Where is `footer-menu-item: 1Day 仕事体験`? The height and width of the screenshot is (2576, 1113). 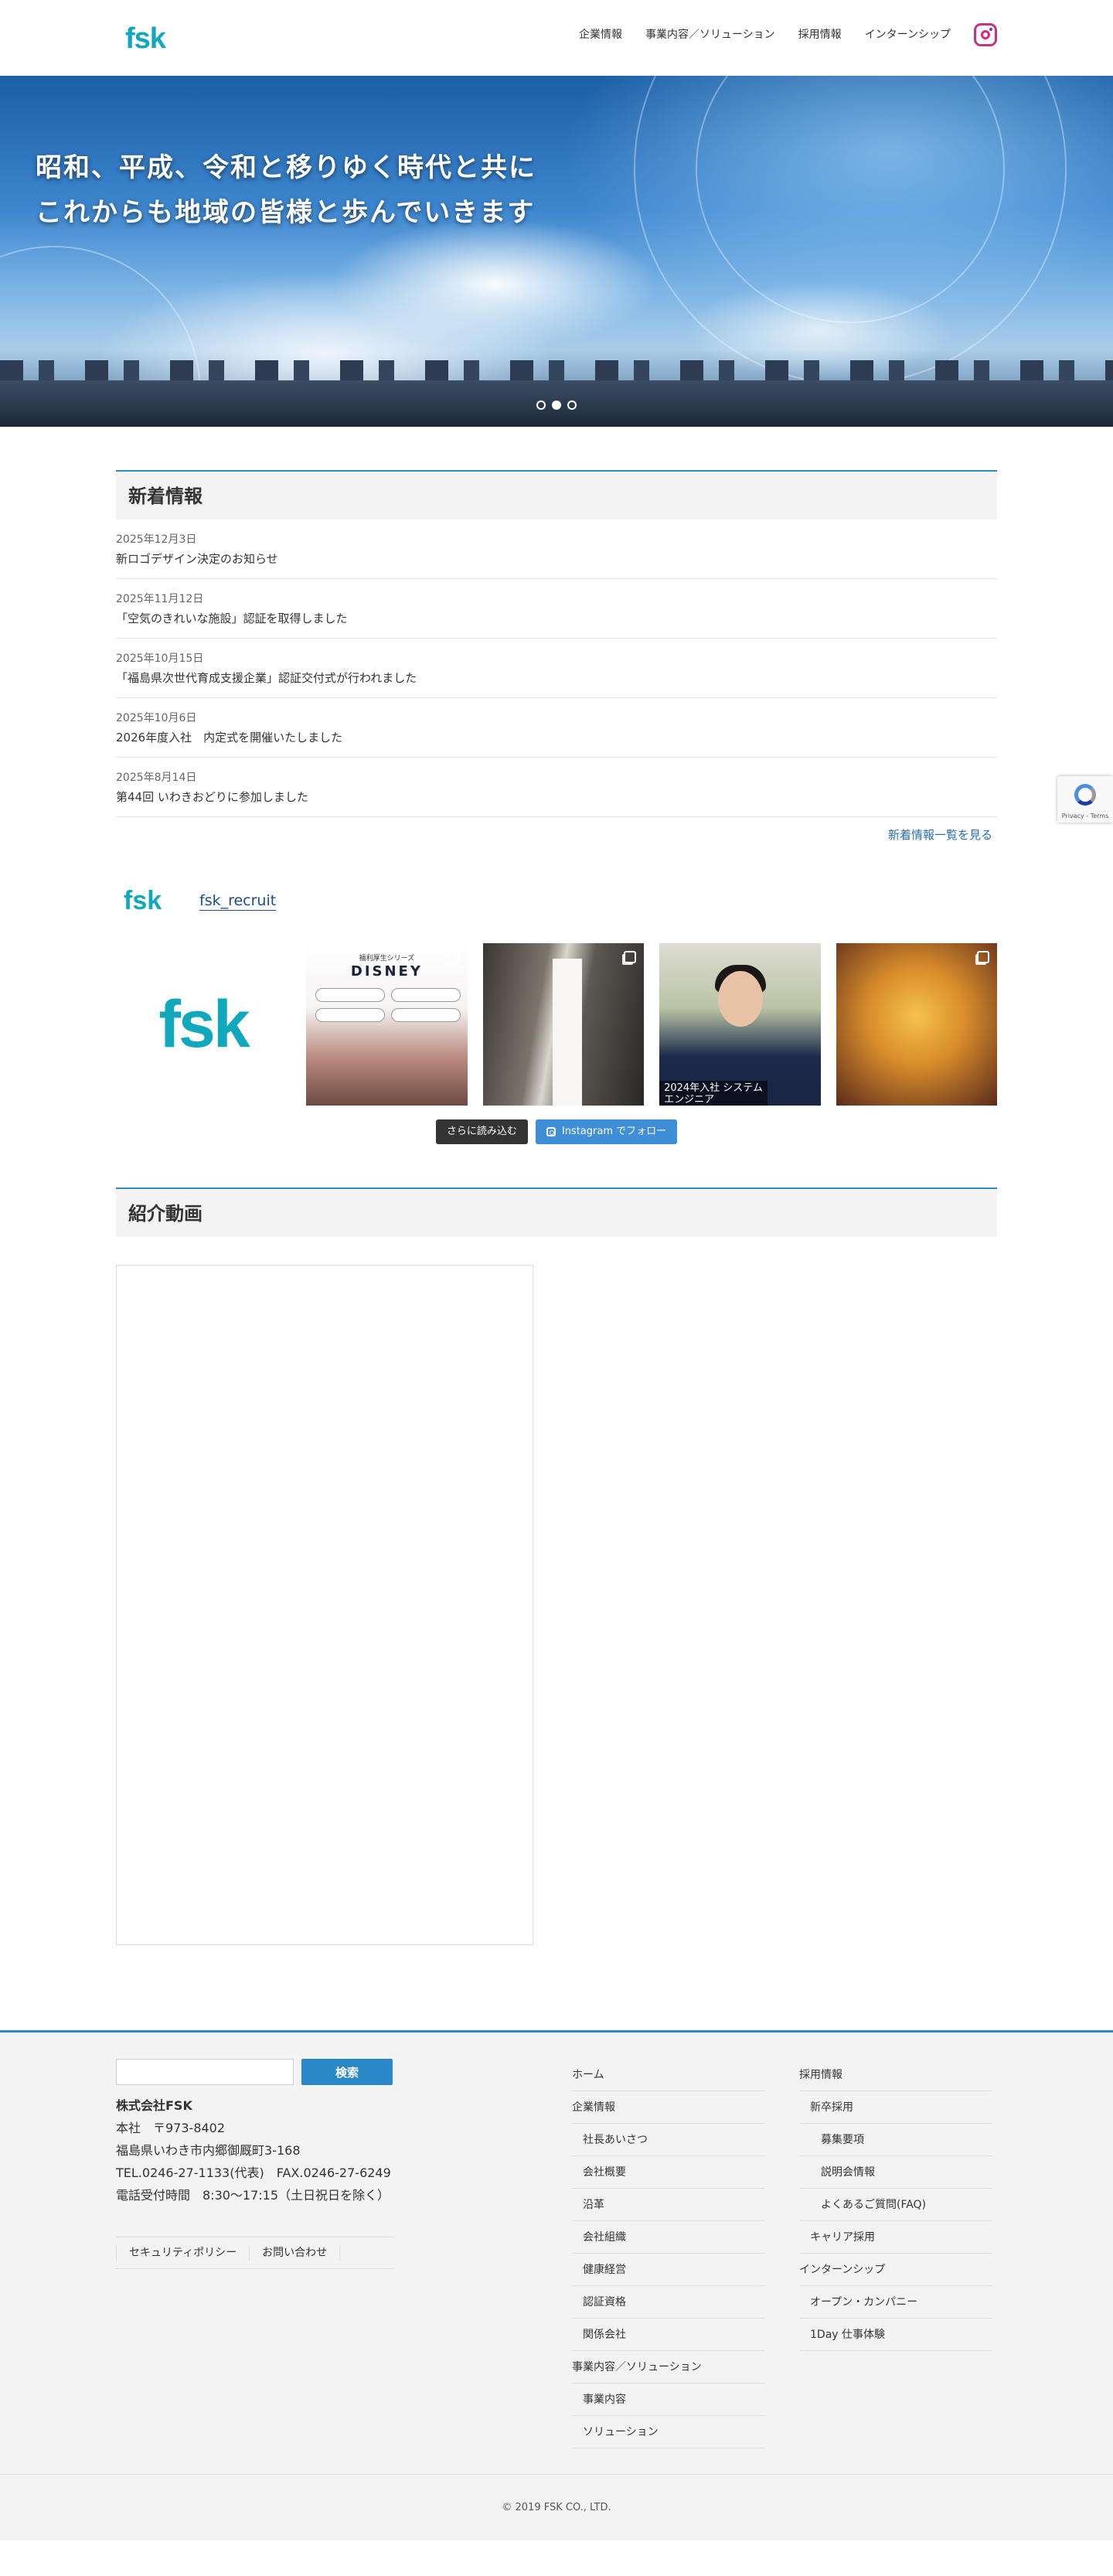 footer-menu-item: 1Day 仕事体験 is located at coordinates (895, 2335).